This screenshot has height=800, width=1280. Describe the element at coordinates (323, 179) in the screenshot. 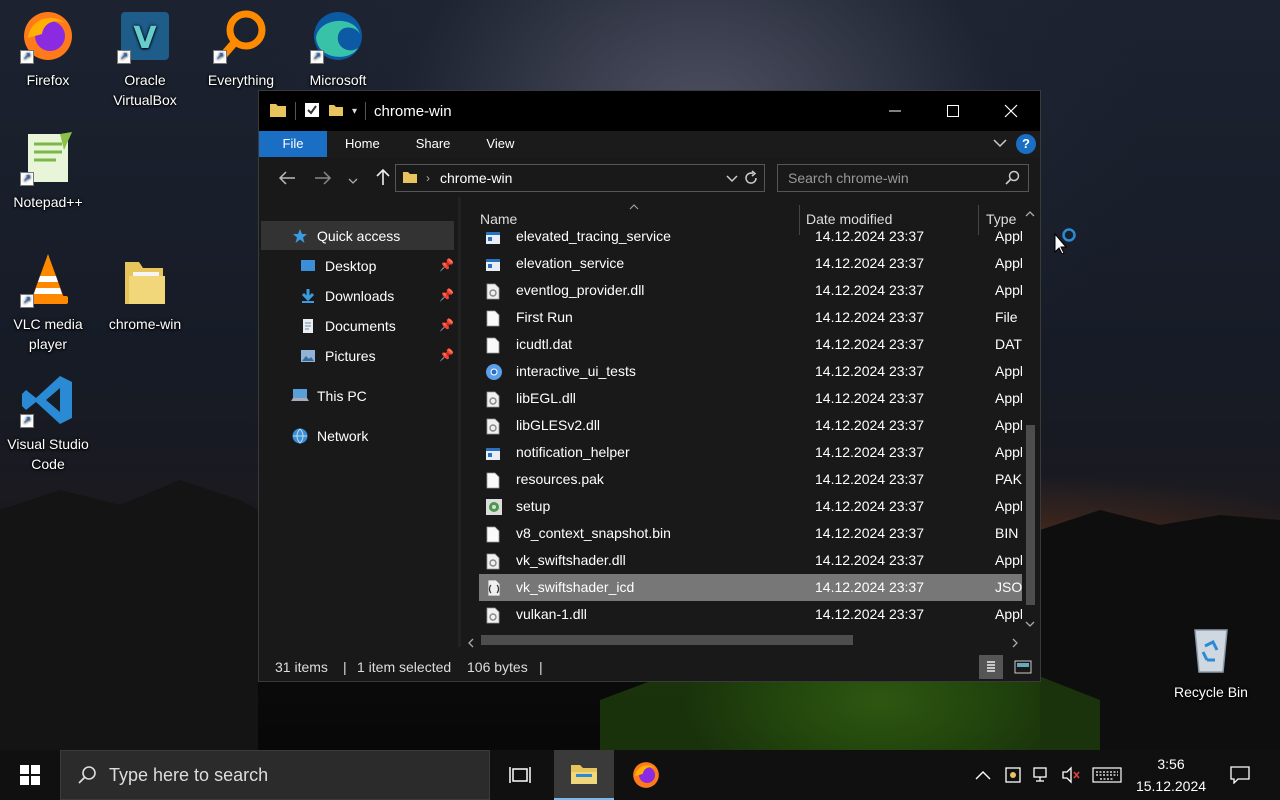

I see `forward-button` at that location.